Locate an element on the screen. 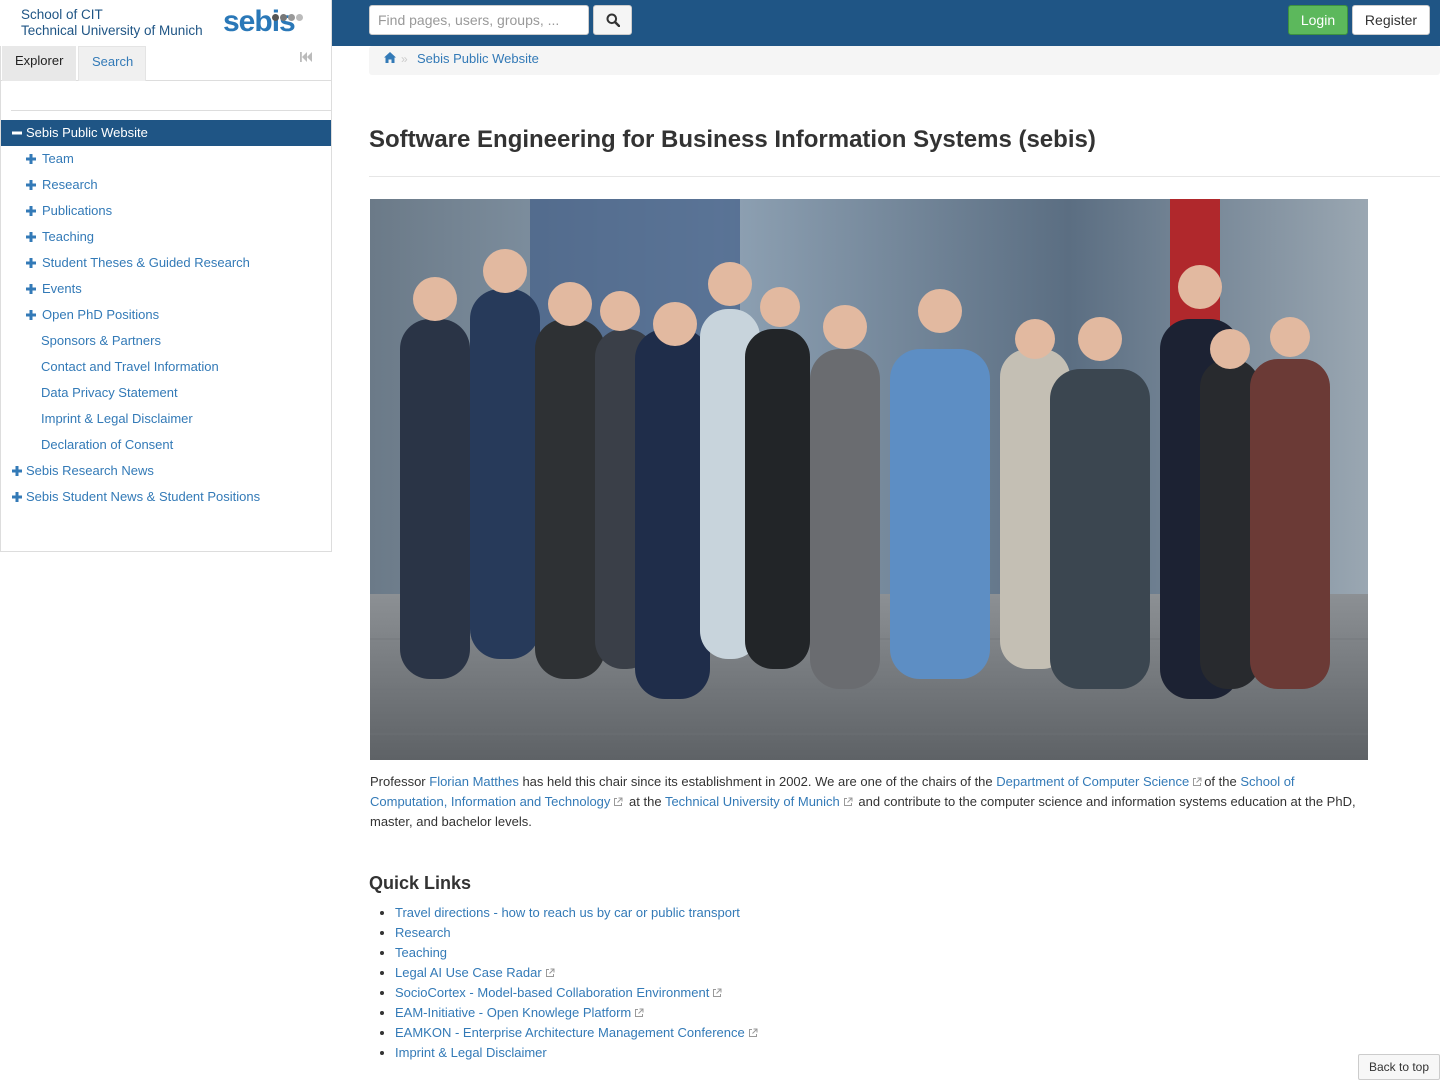  tree-item-research-news: Sebis Research News is located at coordinates (166, 471).